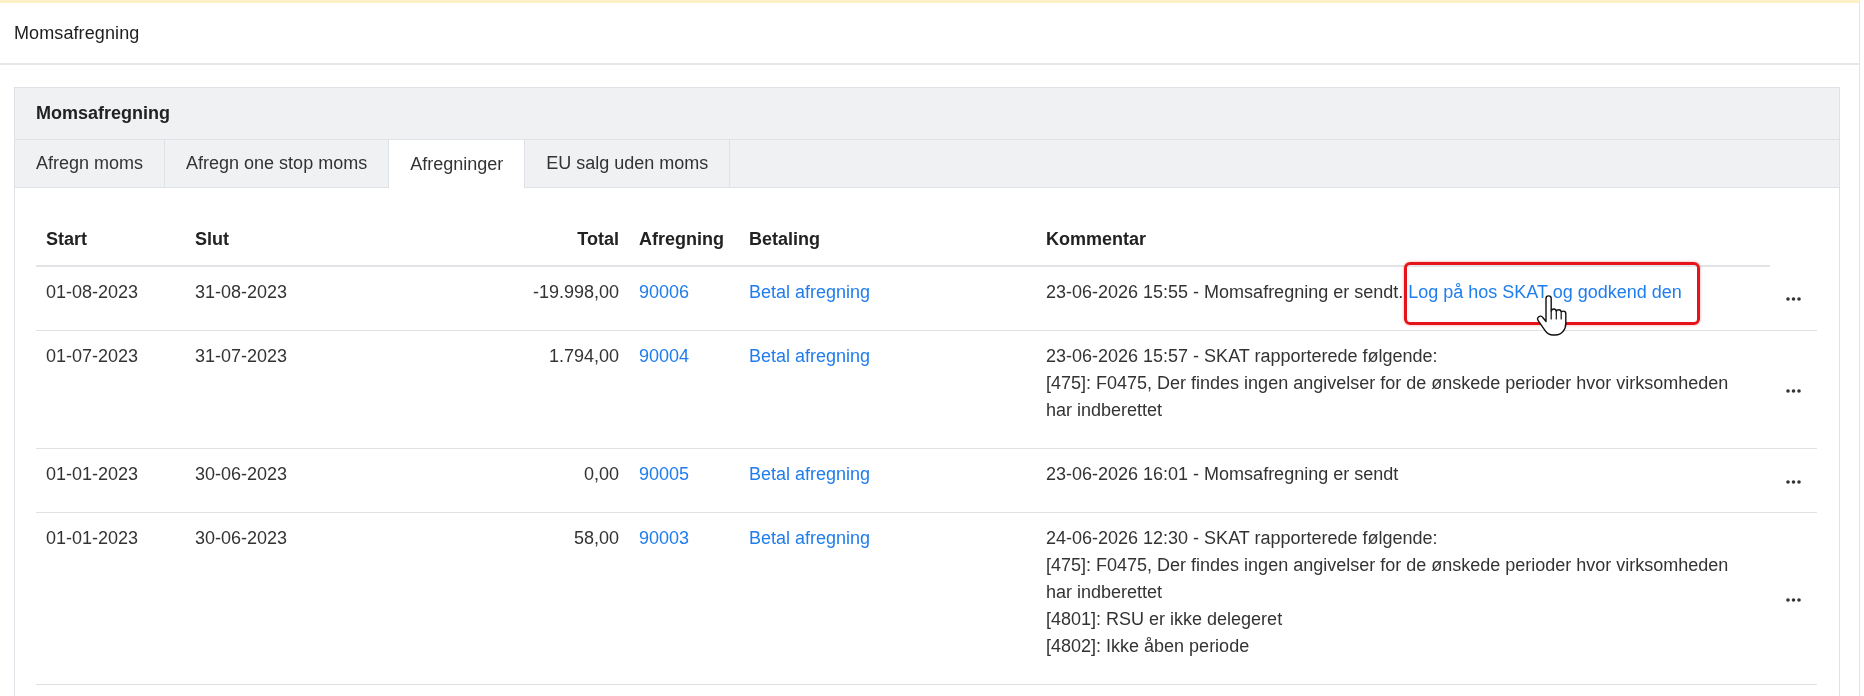 Image resolution: width=1864 pixels, height=696 pixels. I want to click on table-cell: 58,00, so click(554, 598).